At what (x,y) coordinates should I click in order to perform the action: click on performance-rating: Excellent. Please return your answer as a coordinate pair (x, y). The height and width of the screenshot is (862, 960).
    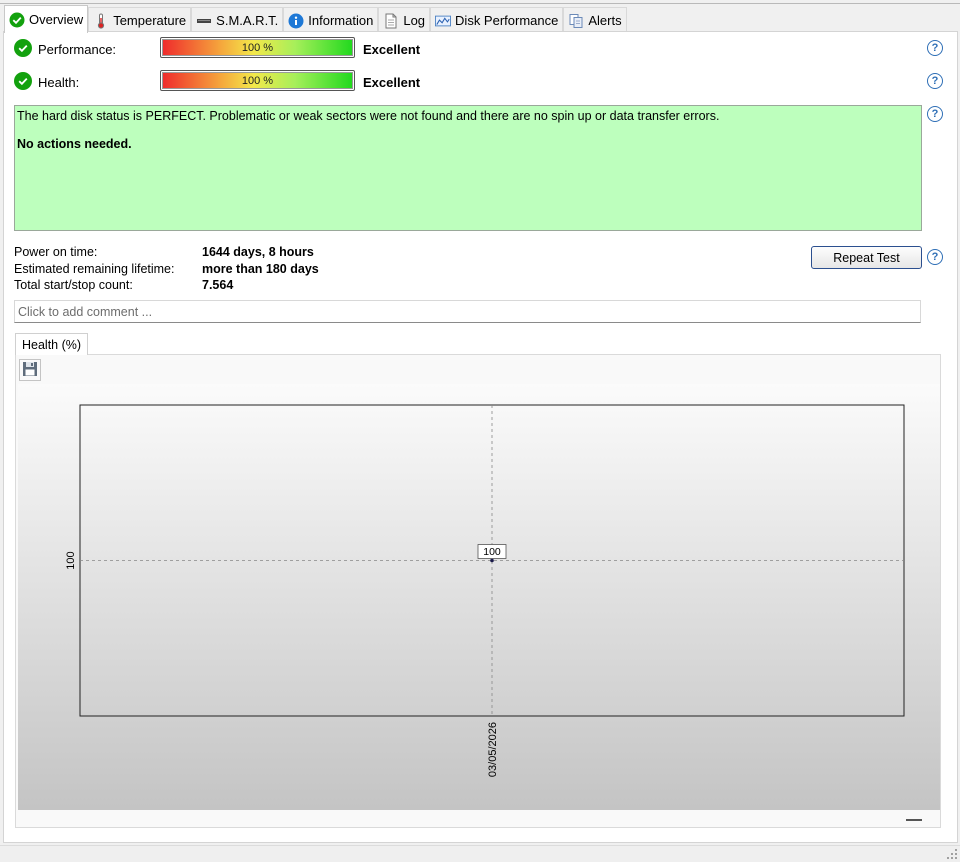
    Looking at the image, I should click on (392, 49).